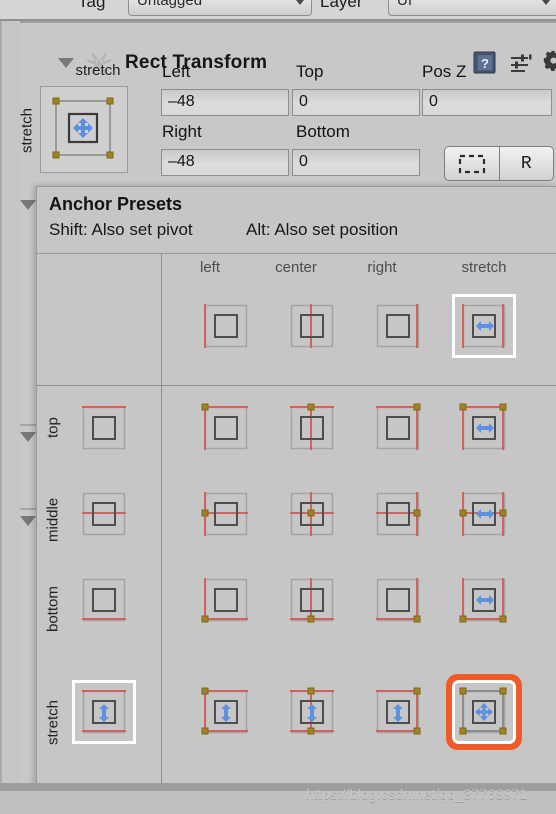 The width and height of the screenshot is (556, 814). What do you see at coordinates (98, 70) in the screenshot?
I see `anchor-preset-button-label: stretch` at bounding box center [98, 70].